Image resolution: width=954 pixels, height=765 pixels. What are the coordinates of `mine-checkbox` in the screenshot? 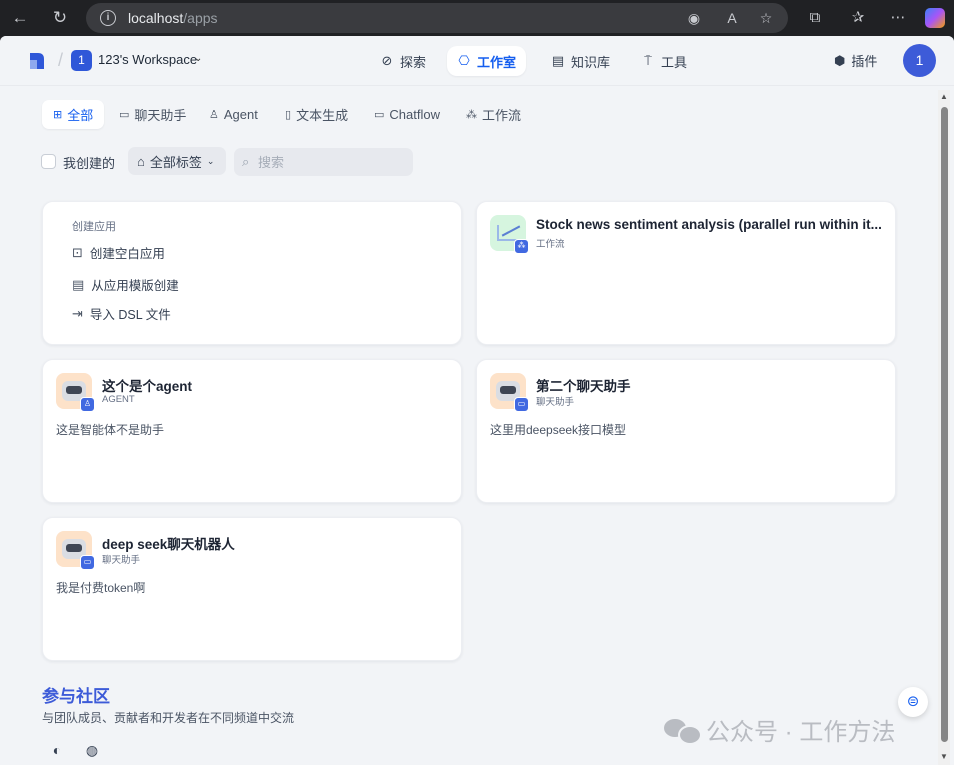 It's located at (48, 161).